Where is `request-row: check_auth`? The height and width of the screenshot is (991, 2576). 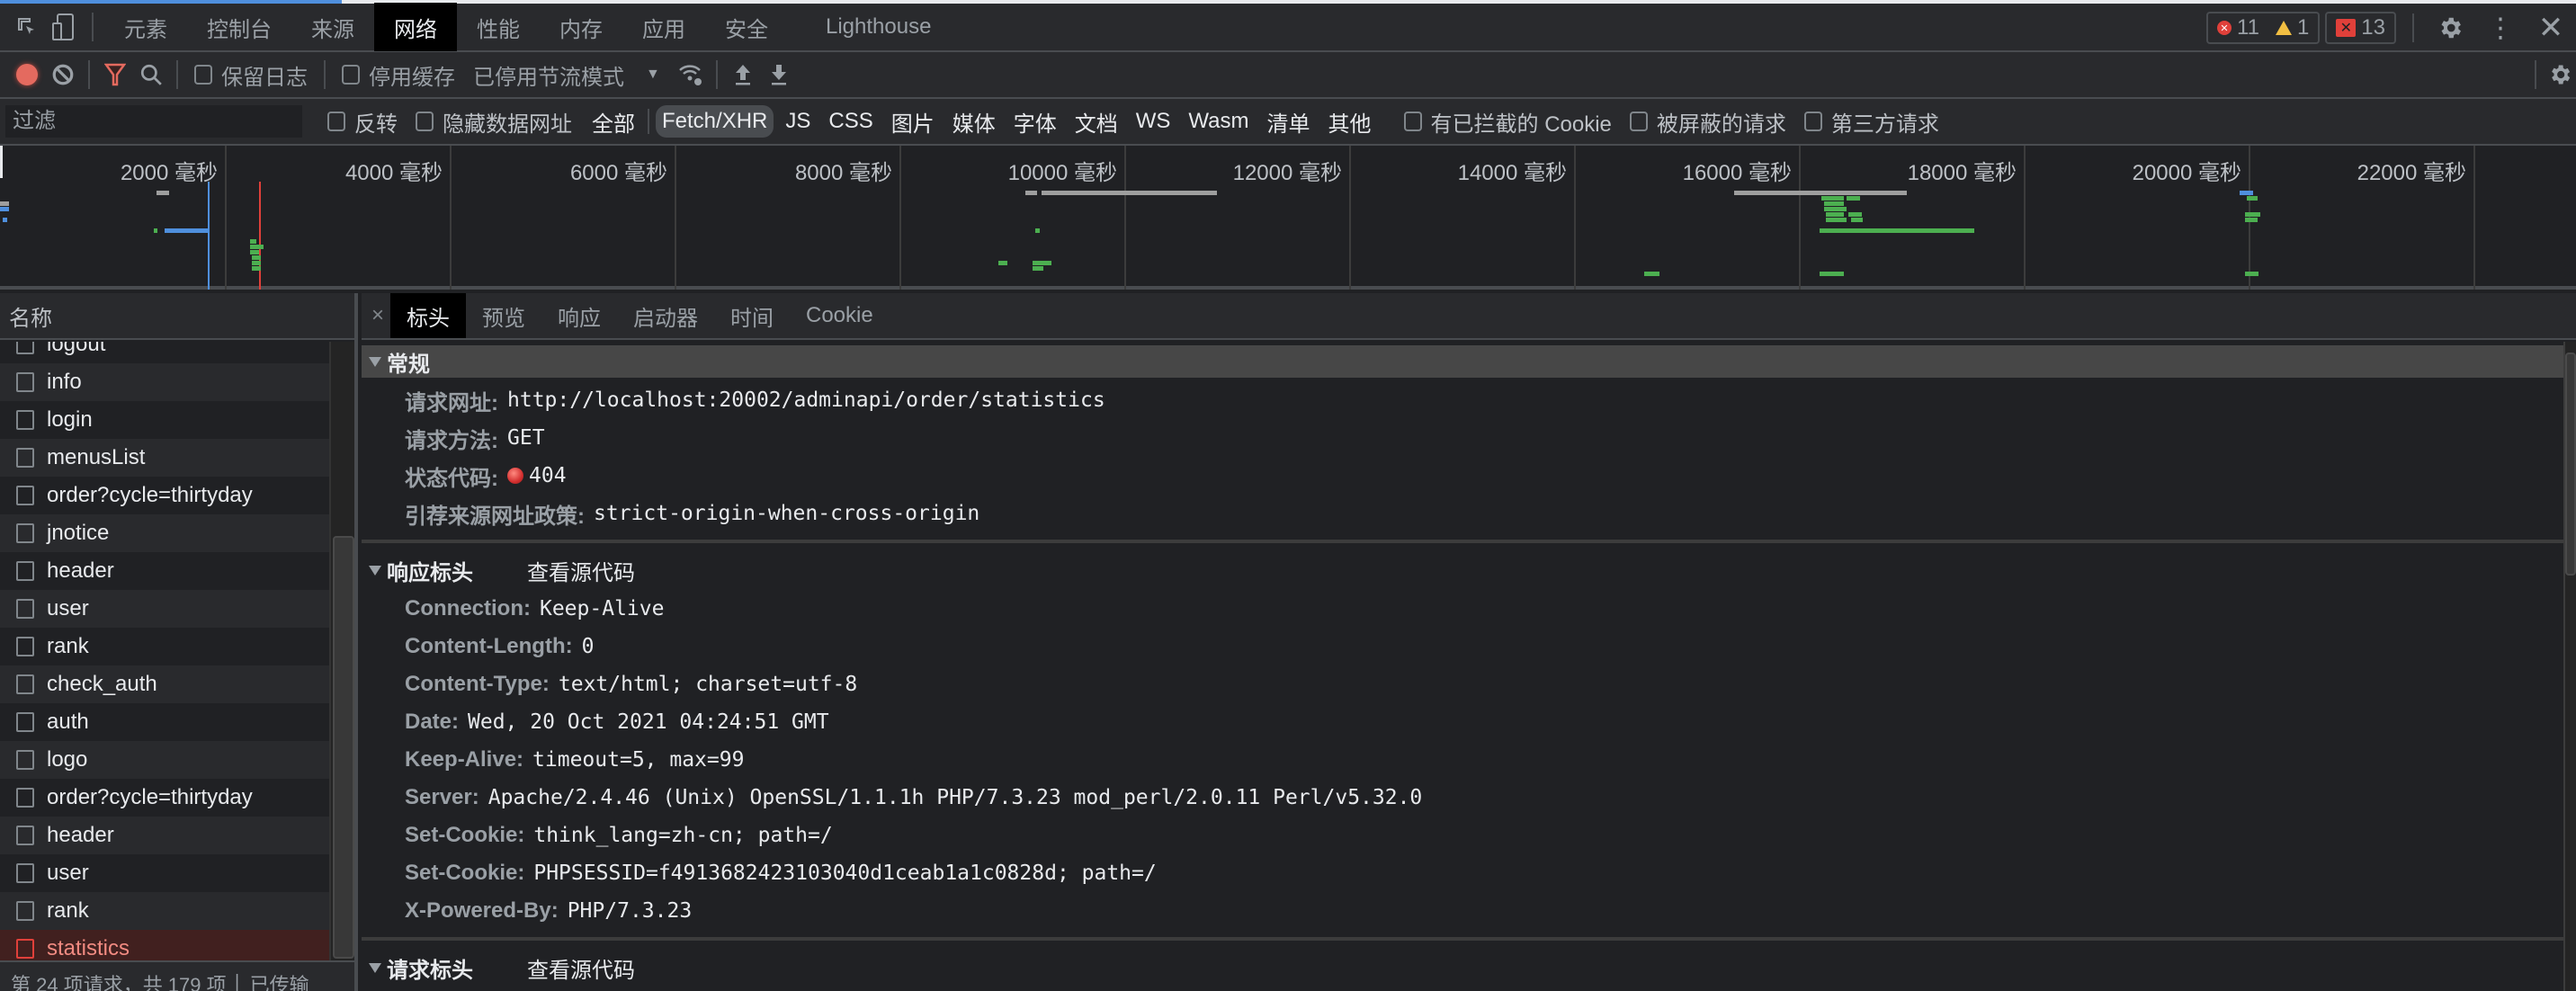 request-row: check_auth is located at coordinates (164, 684).